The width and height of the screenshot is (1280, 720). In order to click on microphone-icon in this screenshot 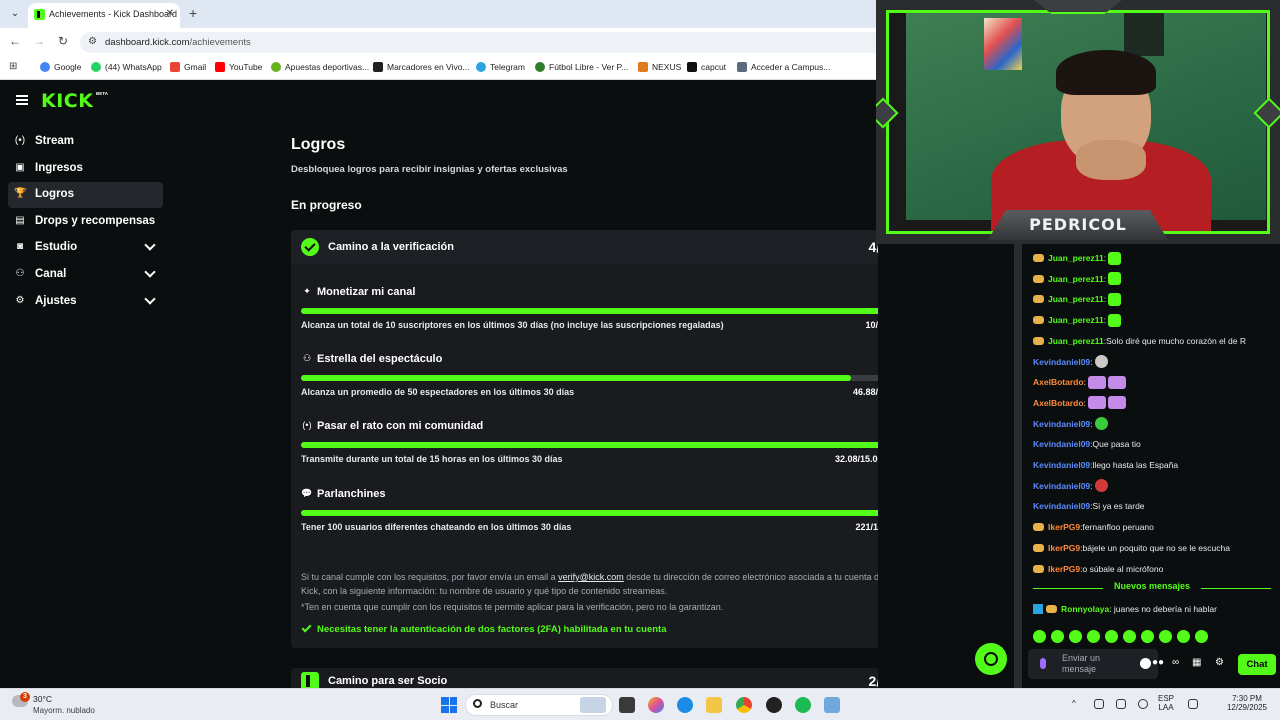, I will do `click(1043, 663)`.